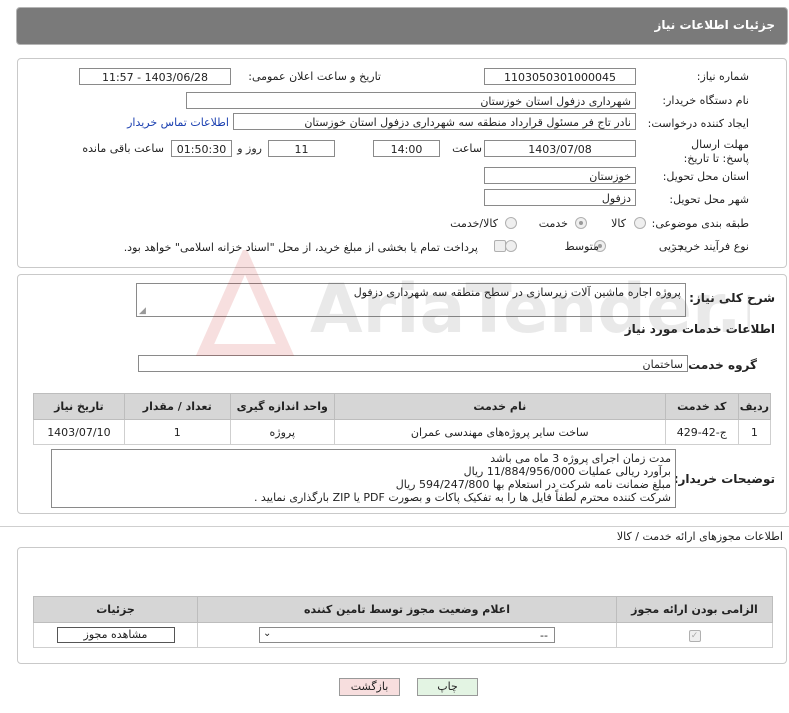 The height and width of the screenshot is (713, 789). What do you see at coordinates (700, 223) in the screenshot?
I see `category-label: طبقه بندی موضوعی:` at bounding box center [700, 223].